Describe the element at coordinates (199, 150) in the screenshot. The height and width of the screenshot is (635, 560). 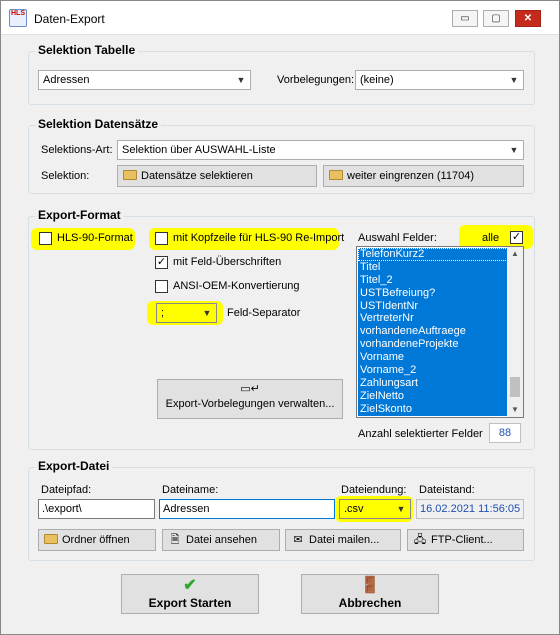
I see `selektions-art-value: Selektion über AUSWAHL-Liste` at that location.